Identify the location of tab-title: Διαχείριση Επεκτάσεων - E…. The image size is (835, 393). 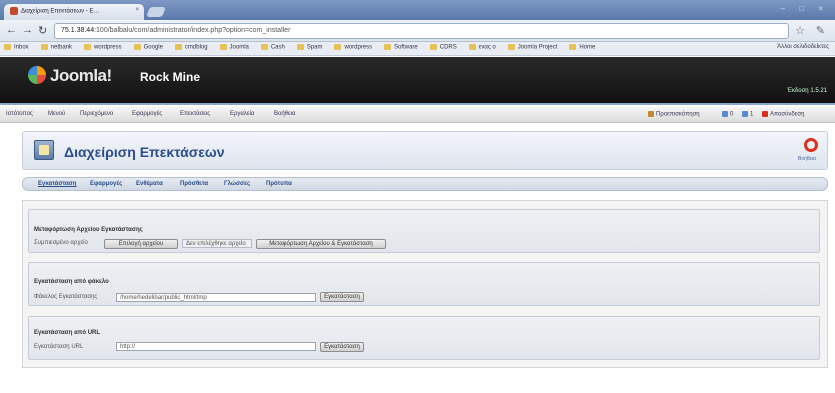
(60, 11).